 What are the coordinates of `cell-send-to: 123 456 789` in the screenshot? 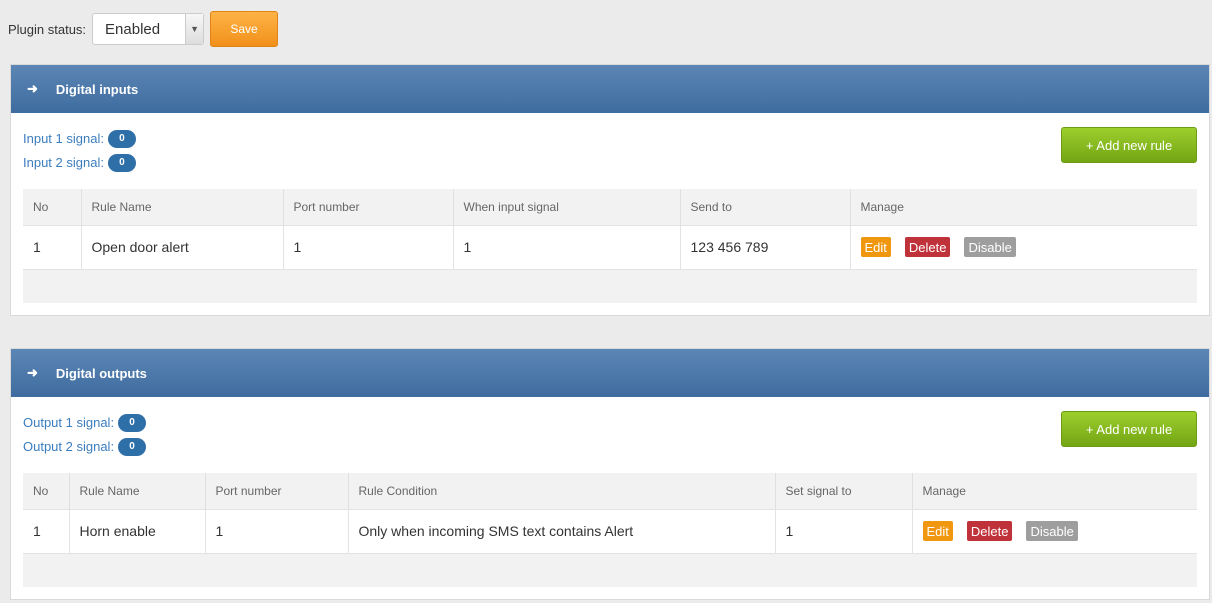 It's located at (765, 246).